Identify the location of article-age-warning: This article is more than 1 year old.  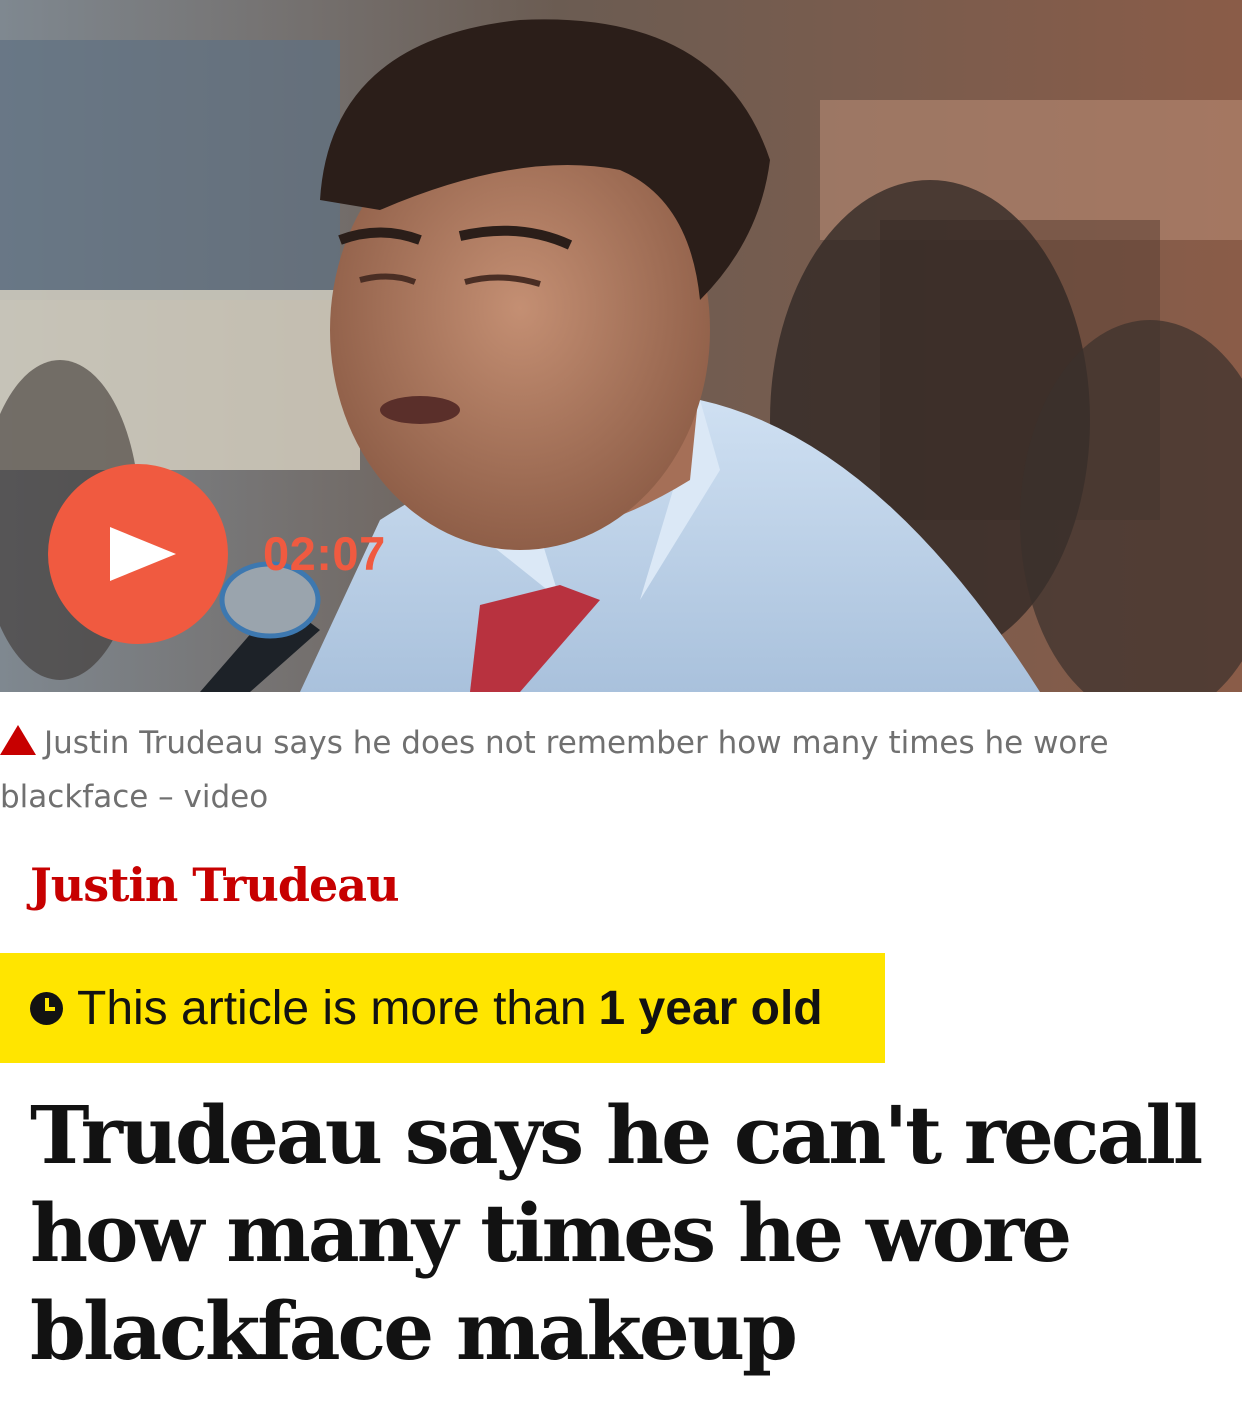
(442, 1008).